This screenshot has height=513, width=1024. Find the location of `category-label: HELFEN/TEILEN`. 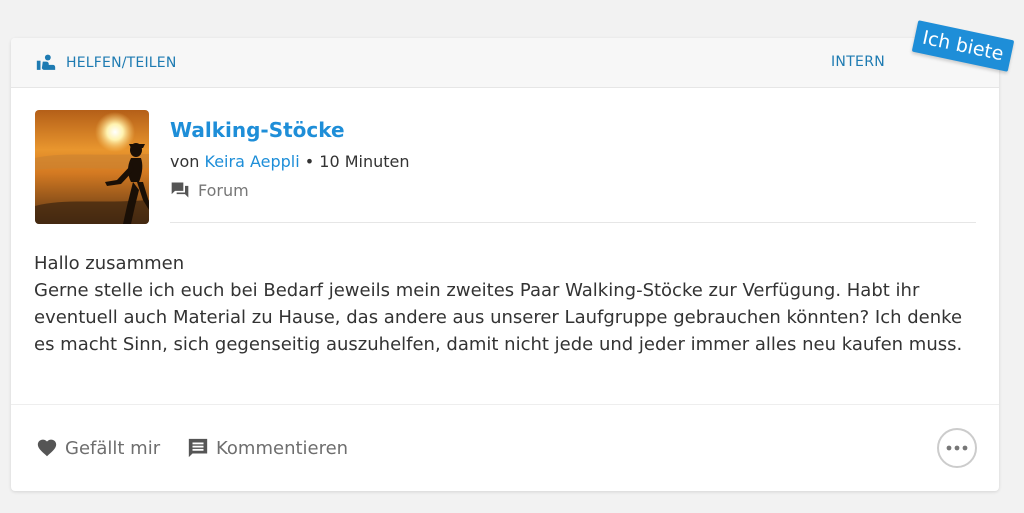

category-label: HELFEN/TEILEN is located at coordinates (121, 63).